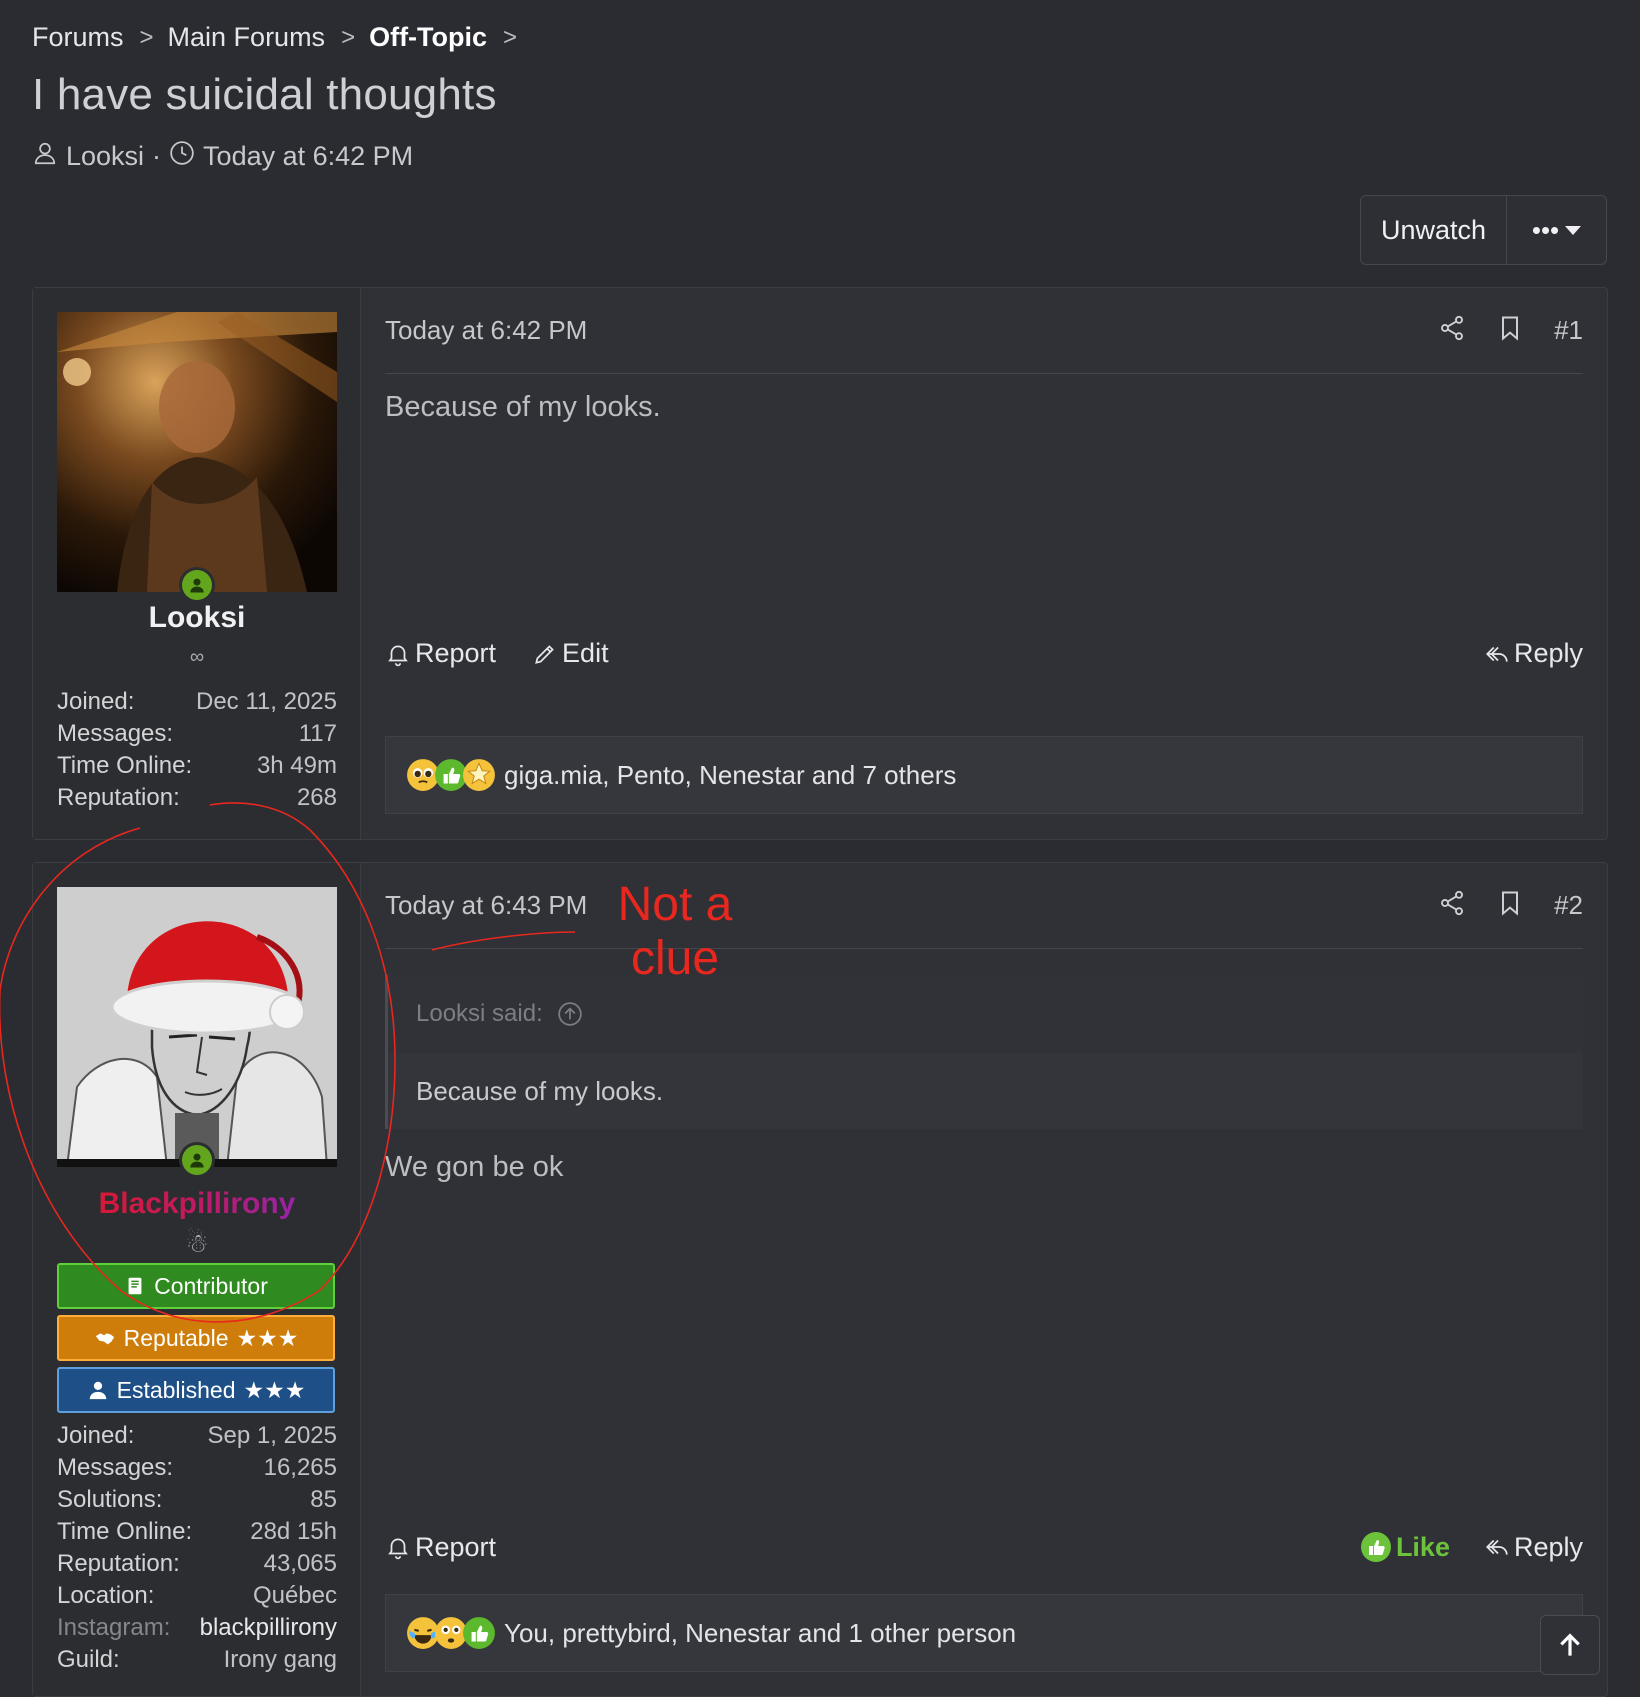 The height and width of the screenshot is (1697, 1640). Describe the element at coordinates (1471, 1547) in the screenshot. I see `post-actions-right: Like Reply` at that location.